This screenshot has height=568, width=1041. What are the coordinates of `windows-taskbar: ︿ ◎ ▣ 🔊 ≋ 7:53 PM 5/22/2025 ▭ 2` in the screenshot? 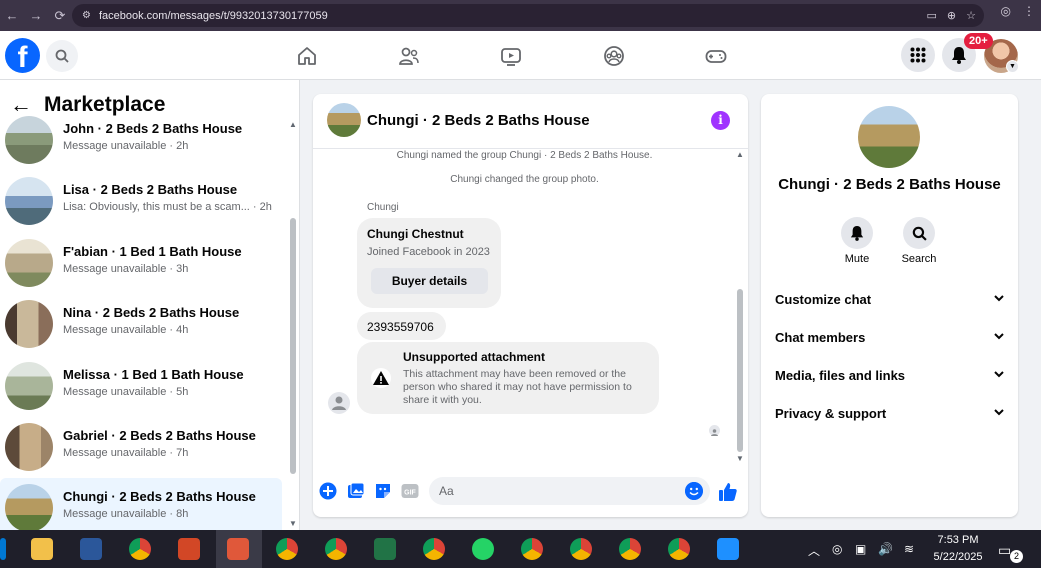 It's located at (520, 549).